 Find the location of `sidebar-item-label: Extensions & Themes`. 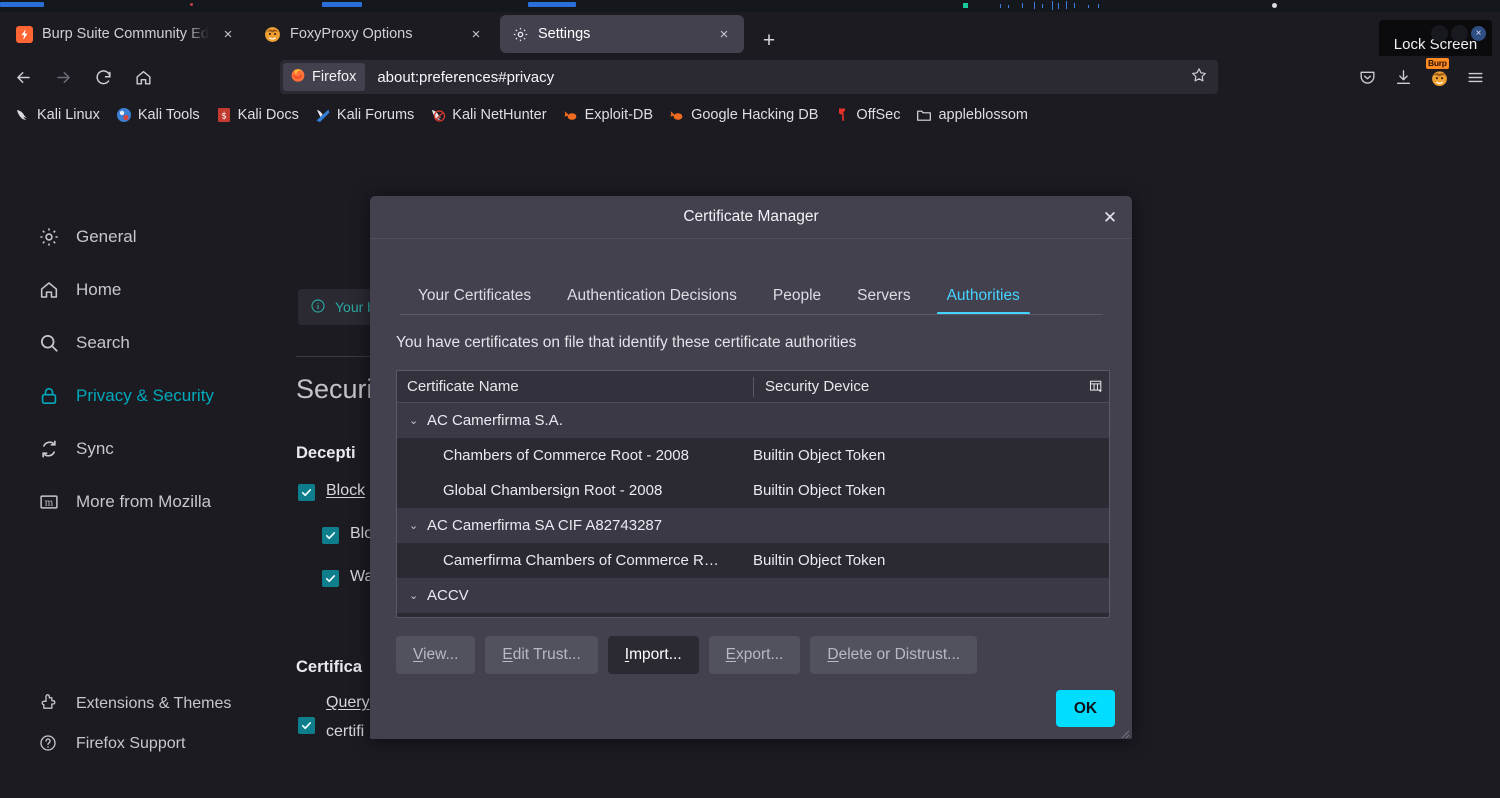

sidebar-item-label: Extensions & Themes is located at coordinates (154, 703).